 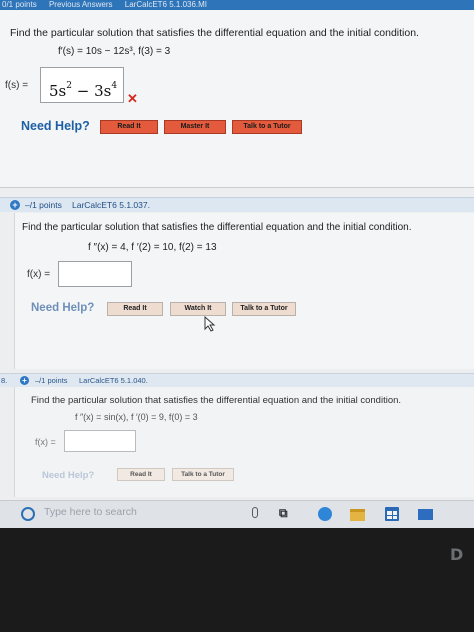 I want to click on problem2-ref: LarCalcET6 5.1.037., so click(x=111, y=205).